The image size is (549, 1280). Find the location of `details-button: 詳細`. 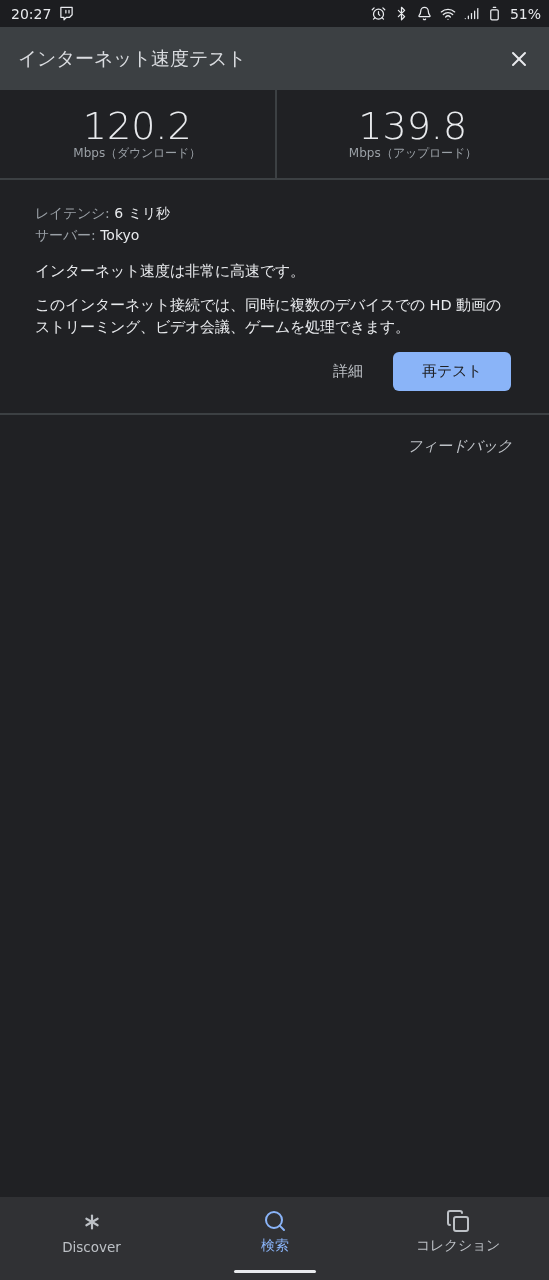

details-button: 詳細 is located at coordinates (348, 371).